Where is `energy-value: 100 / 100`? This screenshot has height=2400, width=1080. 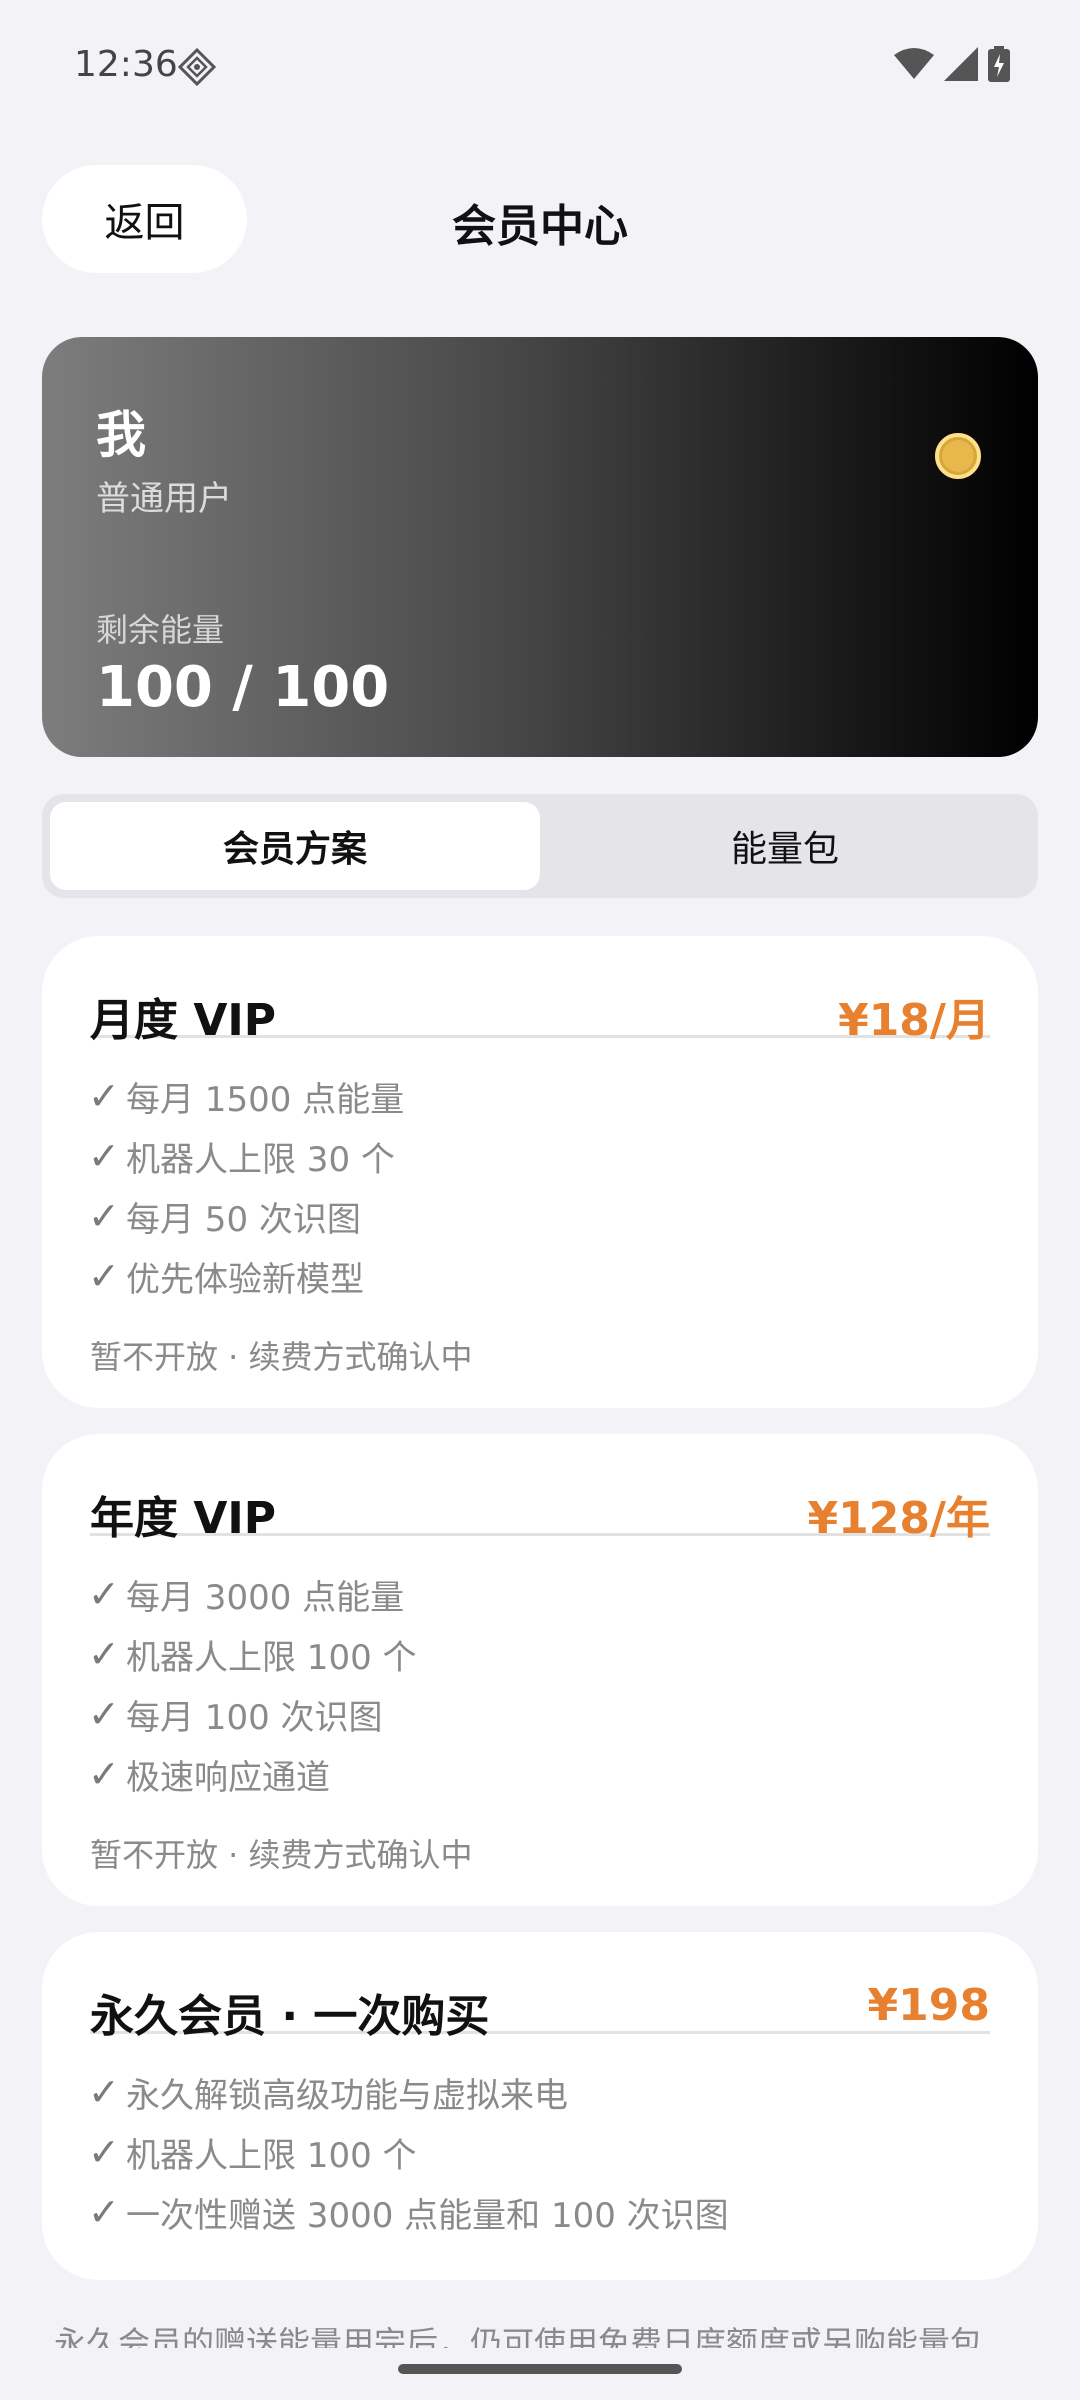 energy-value: 100 / 100 is located at coordinates (243, 687).